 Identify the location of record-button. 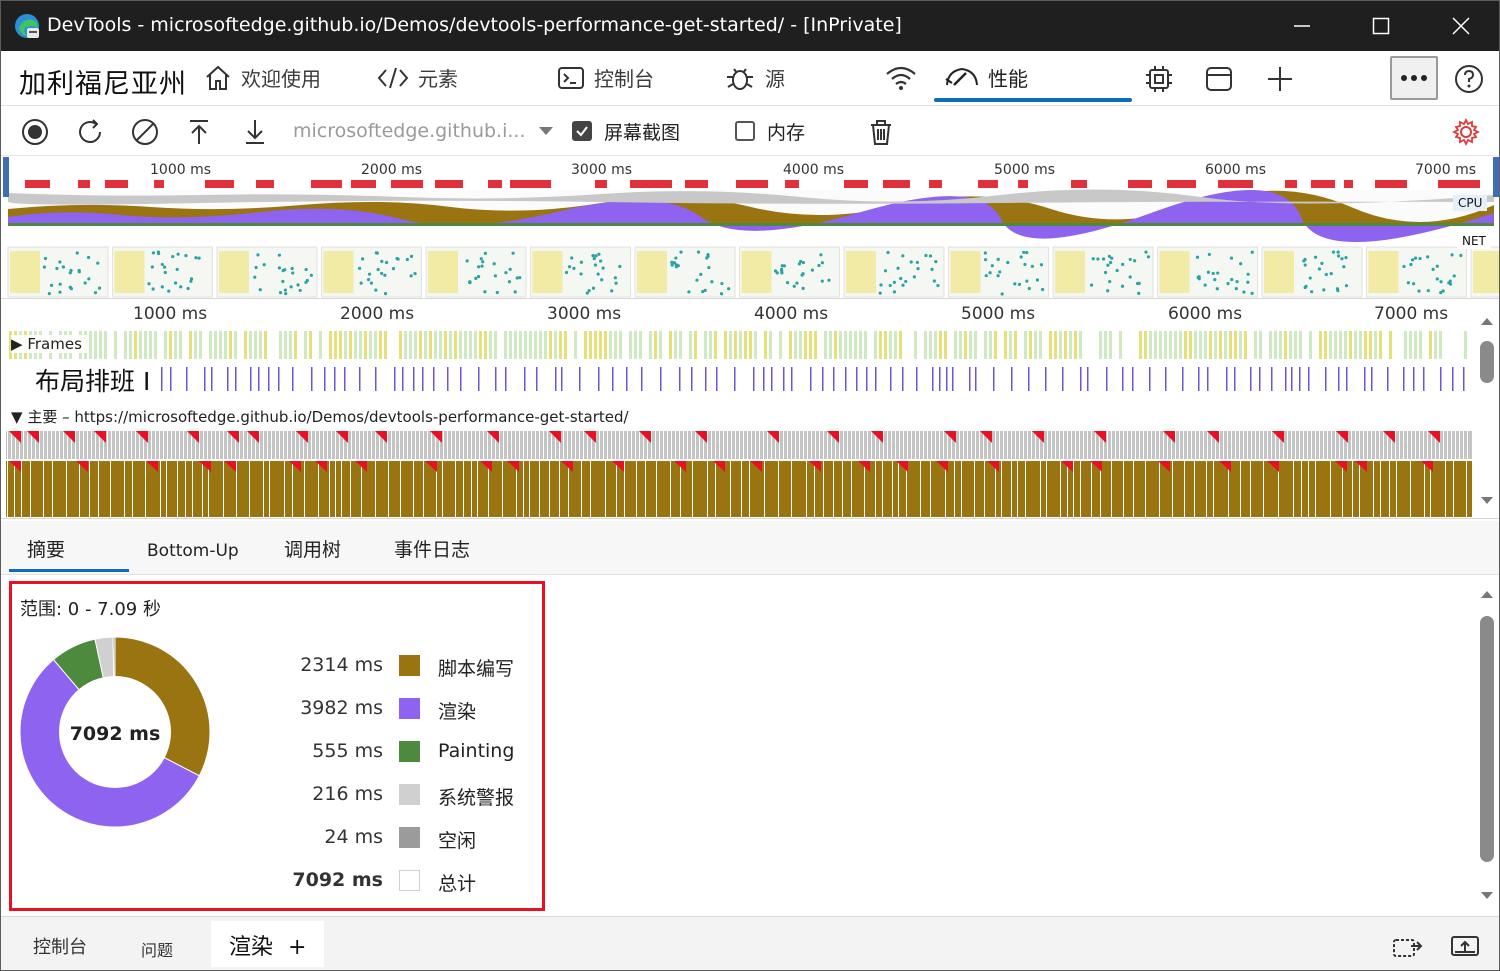
(35, 132).